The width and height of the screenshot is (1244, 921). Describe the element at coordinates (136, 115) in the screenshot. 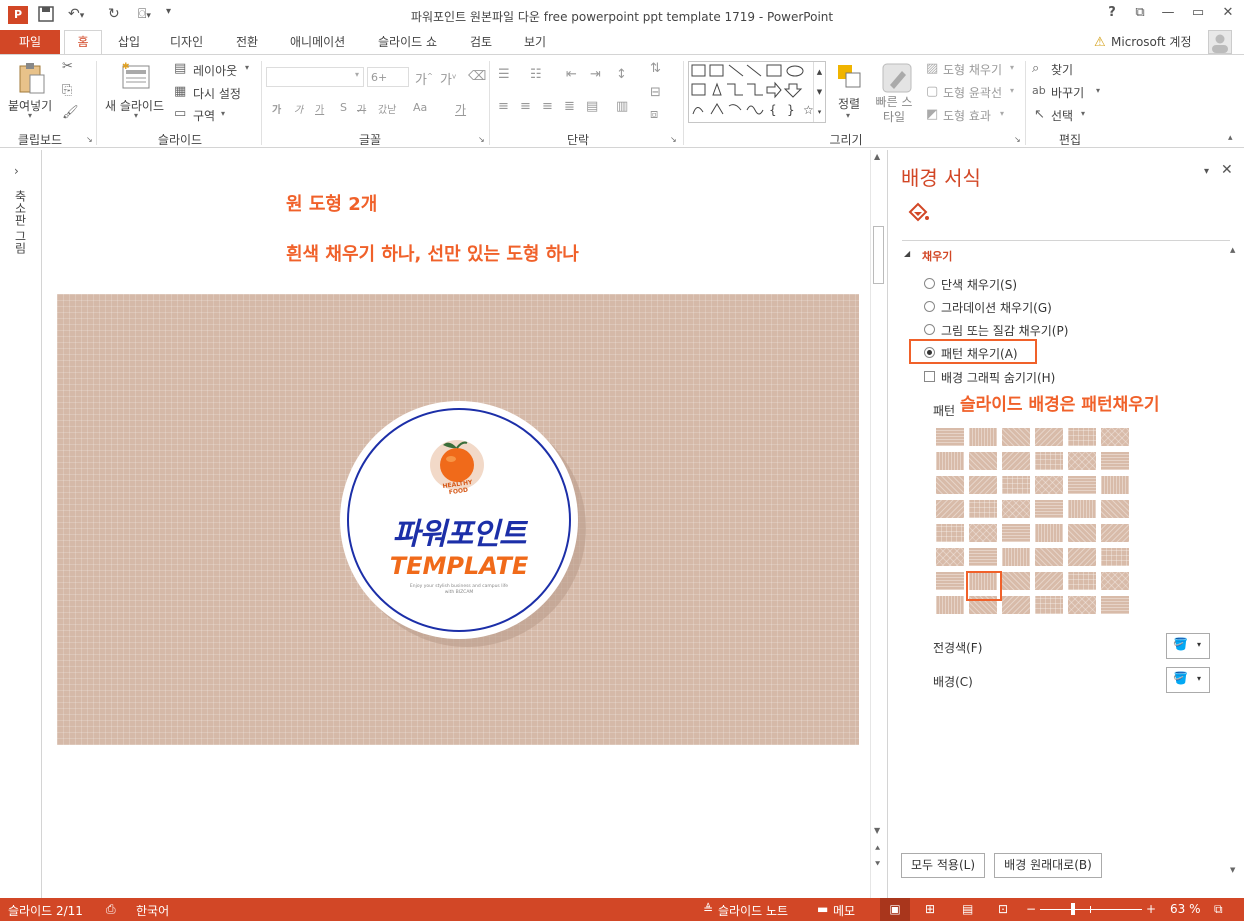

I see `new-slide-dropdown-icon: ▾` at that location.